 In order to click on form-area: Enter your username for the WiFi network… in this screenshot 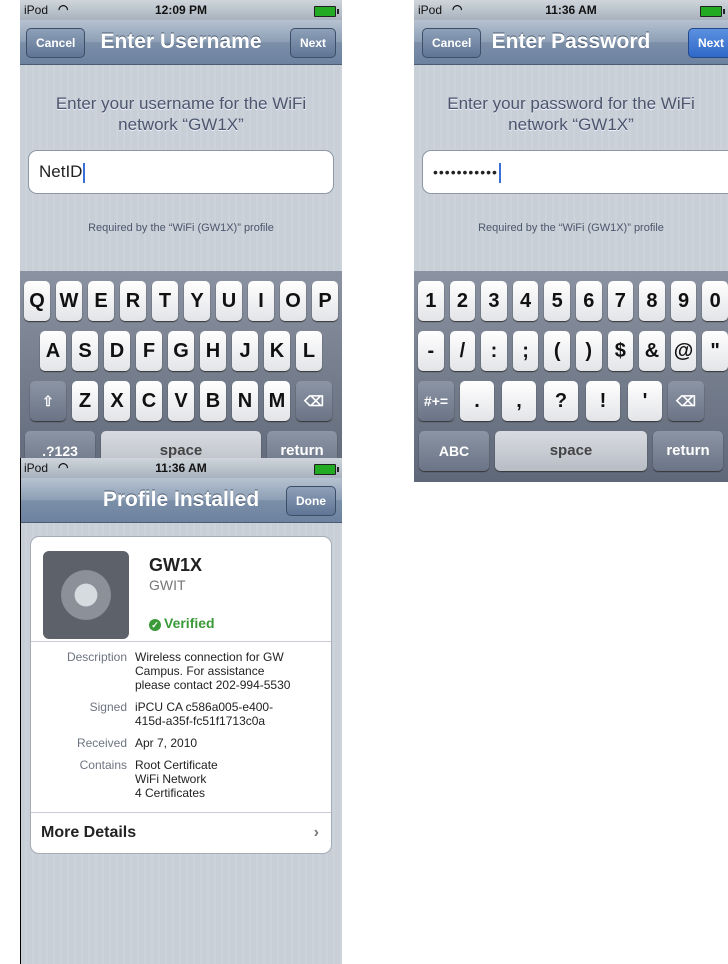, I will do `click(181, 169)`.